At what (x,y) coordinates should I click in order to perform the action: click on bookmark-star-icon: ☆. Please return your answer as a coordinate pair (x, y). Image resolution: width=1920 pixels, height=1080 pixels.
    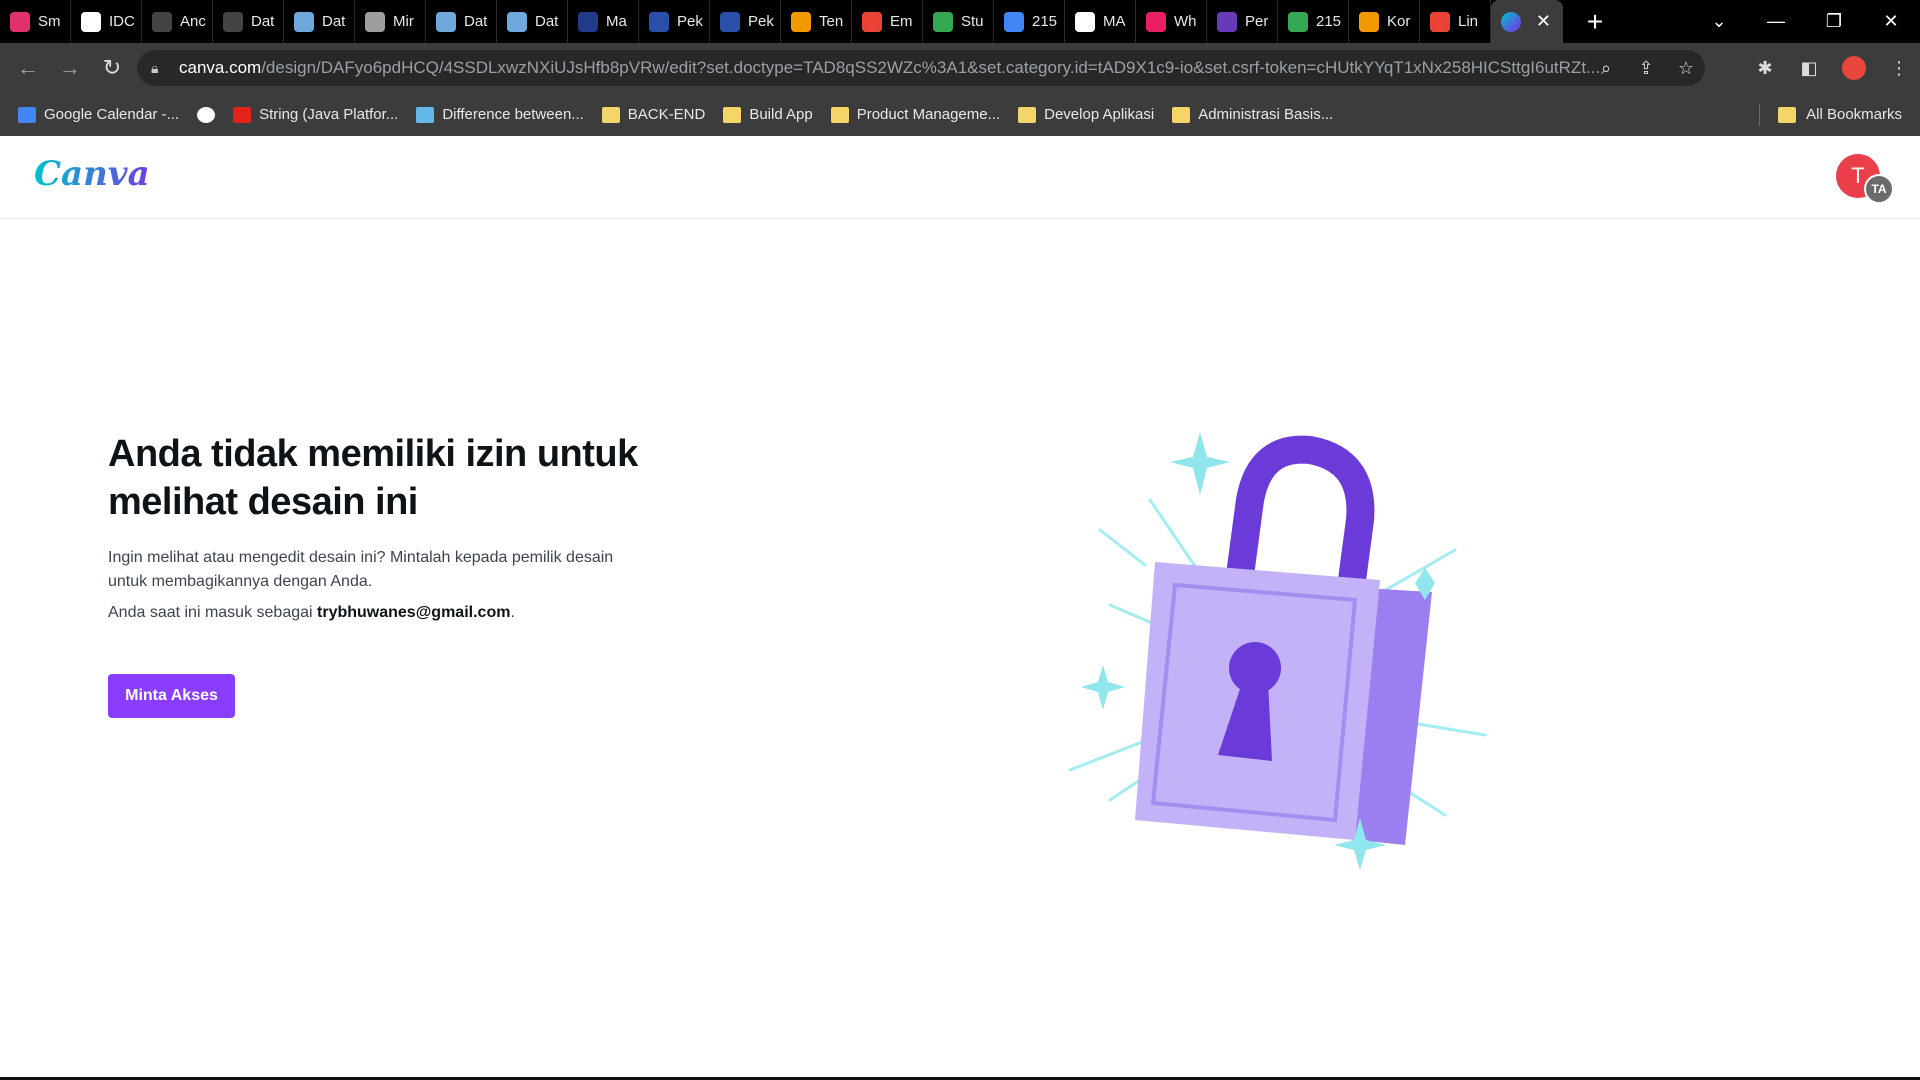
    Looking at the image, I should click on (1686, 68).